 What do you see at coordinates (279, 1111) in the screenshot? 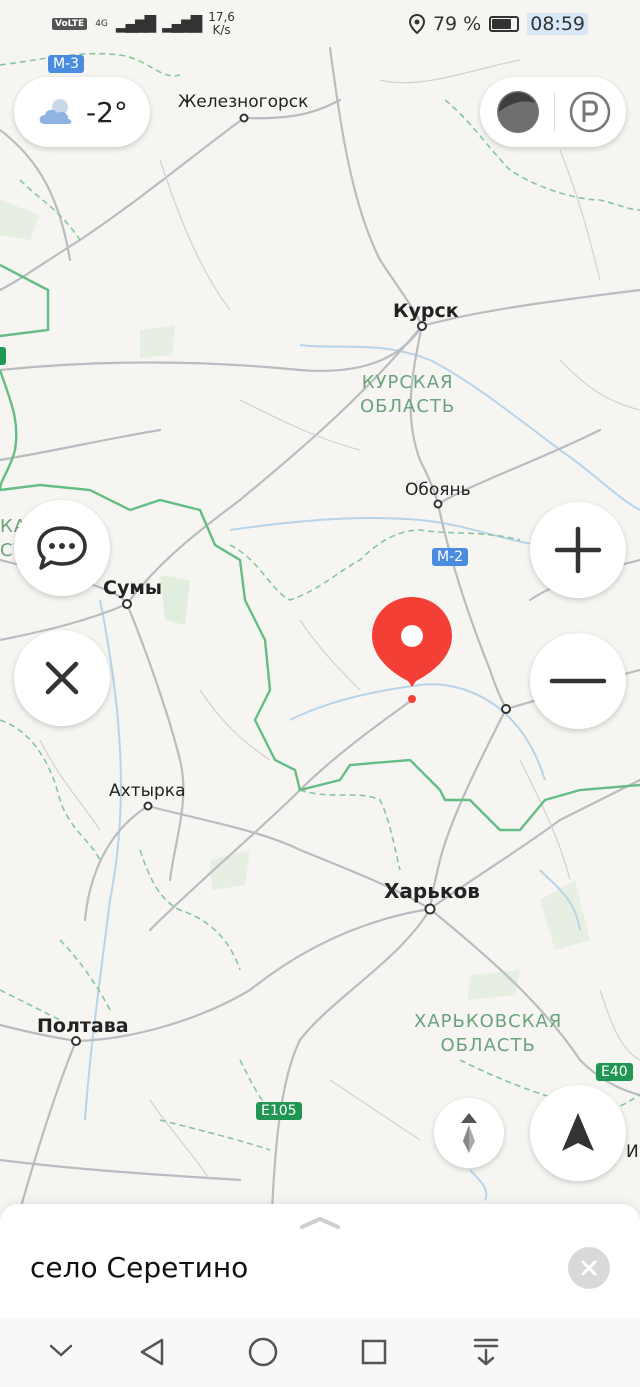
I see `road-shield-e105: E105` at bounding box center [279, 1111].